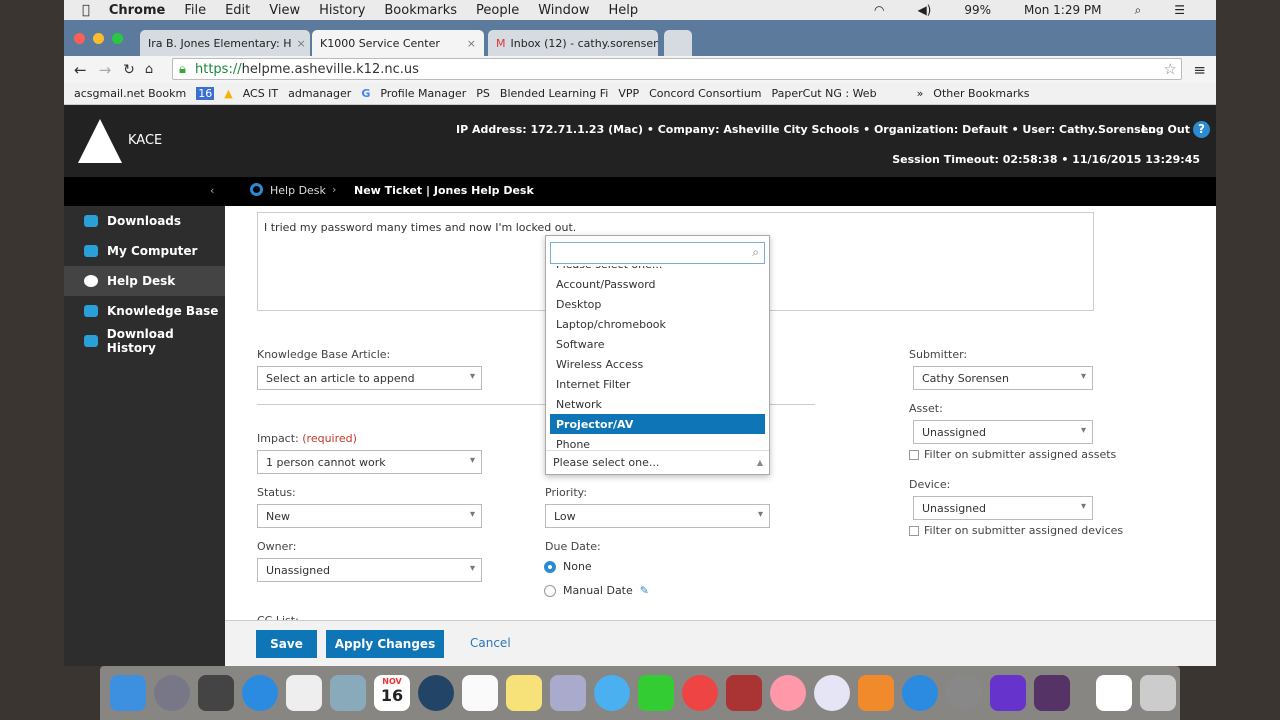 The height and width of the screenshot is (720, 1280). What do you see at coordinates (1003, 378) in the screenshot?
I see `submitter-select: Cathy Sorensen` at bounding box center [1003, 378].